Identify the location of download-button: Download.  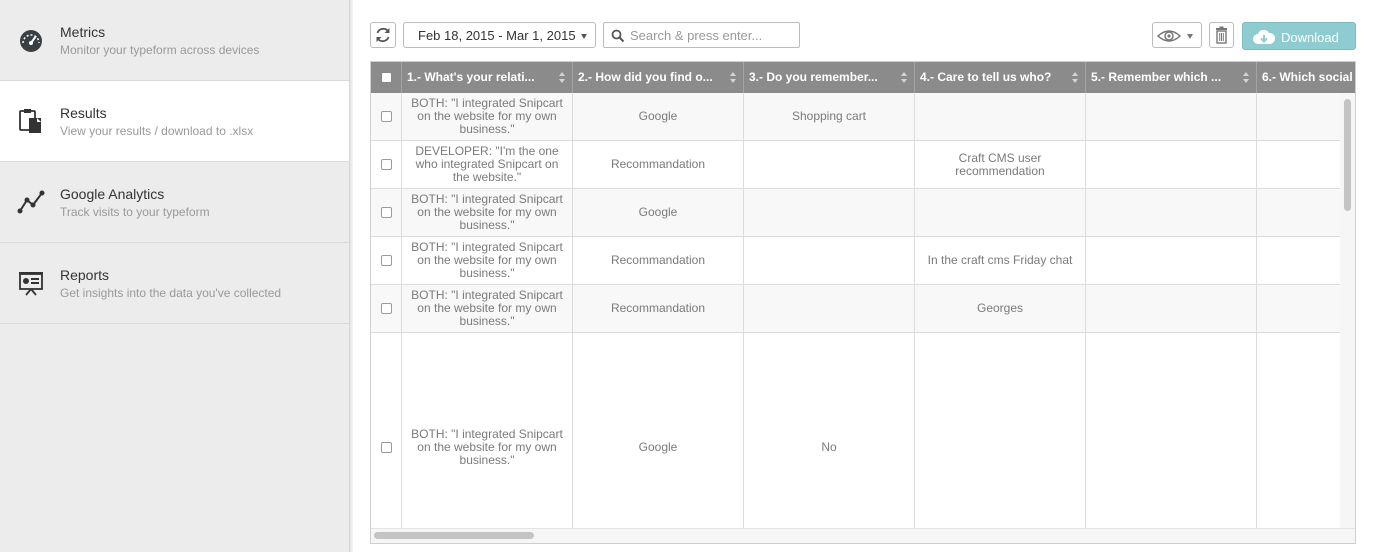
(1299, 36).